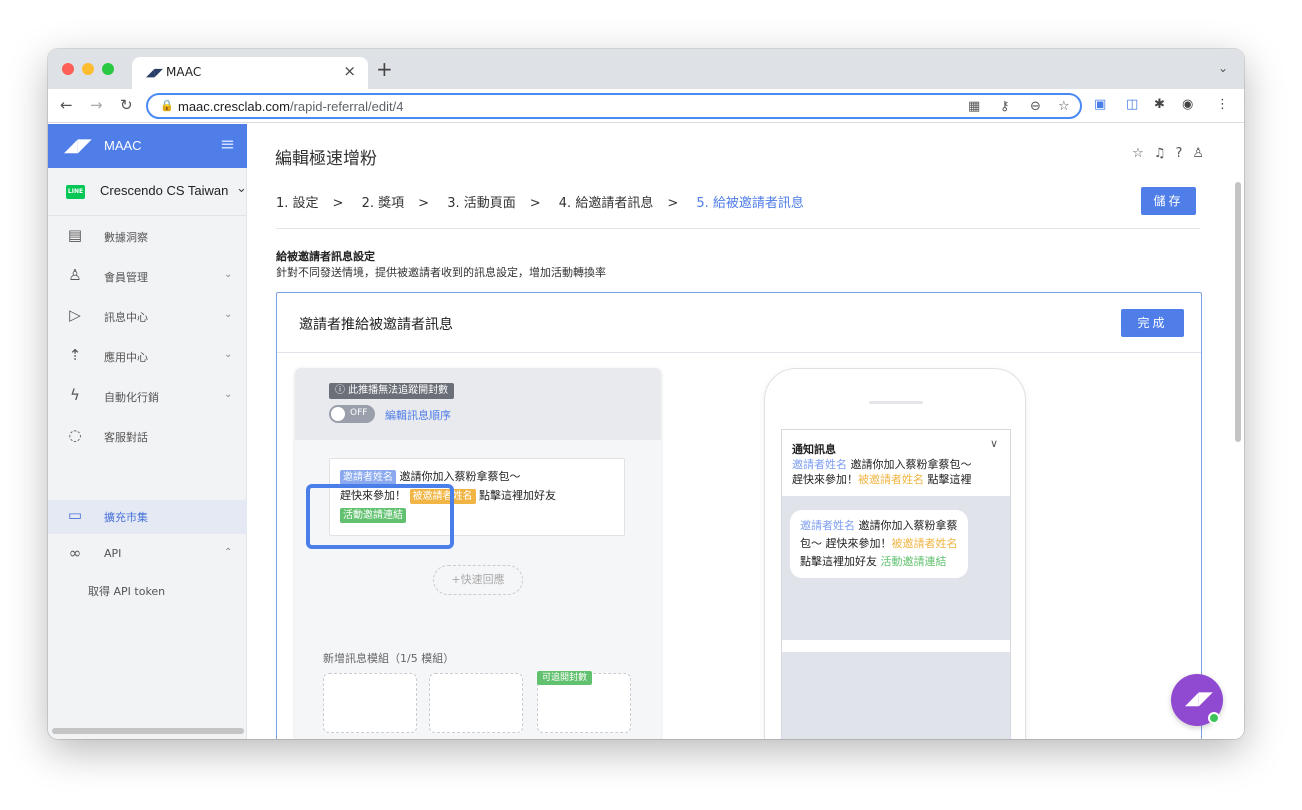 The width and height of the screenshot is (1302, 810). Describe the element at coordinates (891, 479) in the screenshot. I see `invitee-name-text: 被邀請者姓名` at that location.